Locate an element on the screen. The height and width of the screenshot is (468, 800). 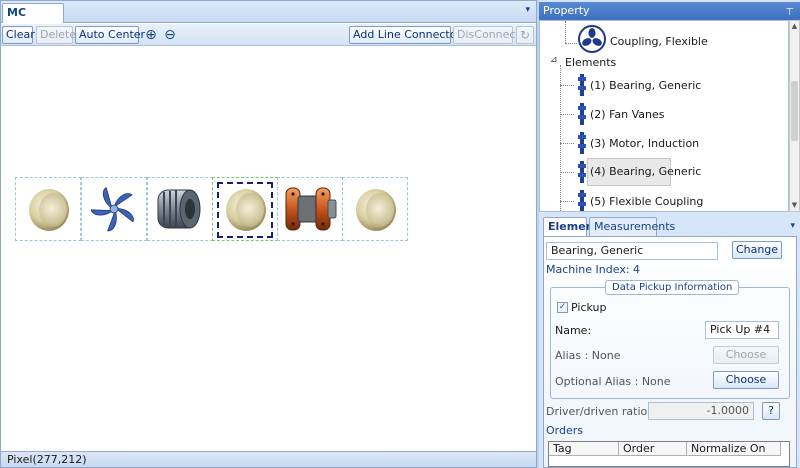
delete-button: Delete is located at coordinates (56, 35).